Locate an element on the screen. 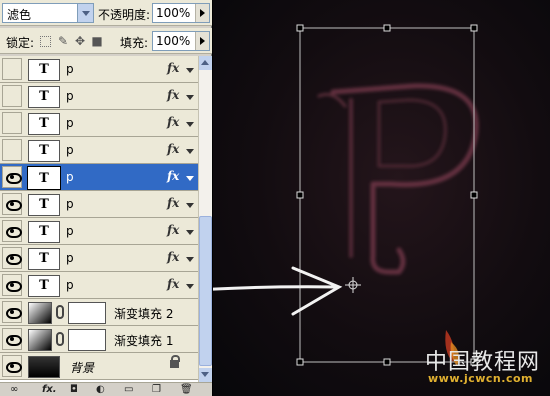  lock-move-icon: ✥ is located at coordinates (80, 41).